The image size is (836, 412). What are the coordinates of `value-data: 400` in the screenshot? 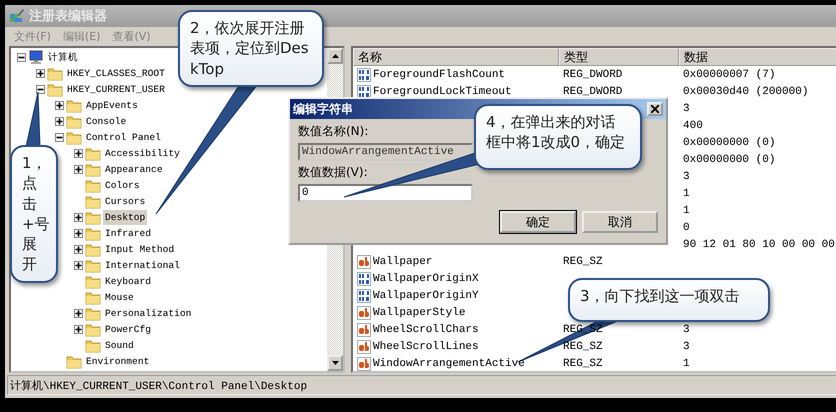 It's located at (693, 126).